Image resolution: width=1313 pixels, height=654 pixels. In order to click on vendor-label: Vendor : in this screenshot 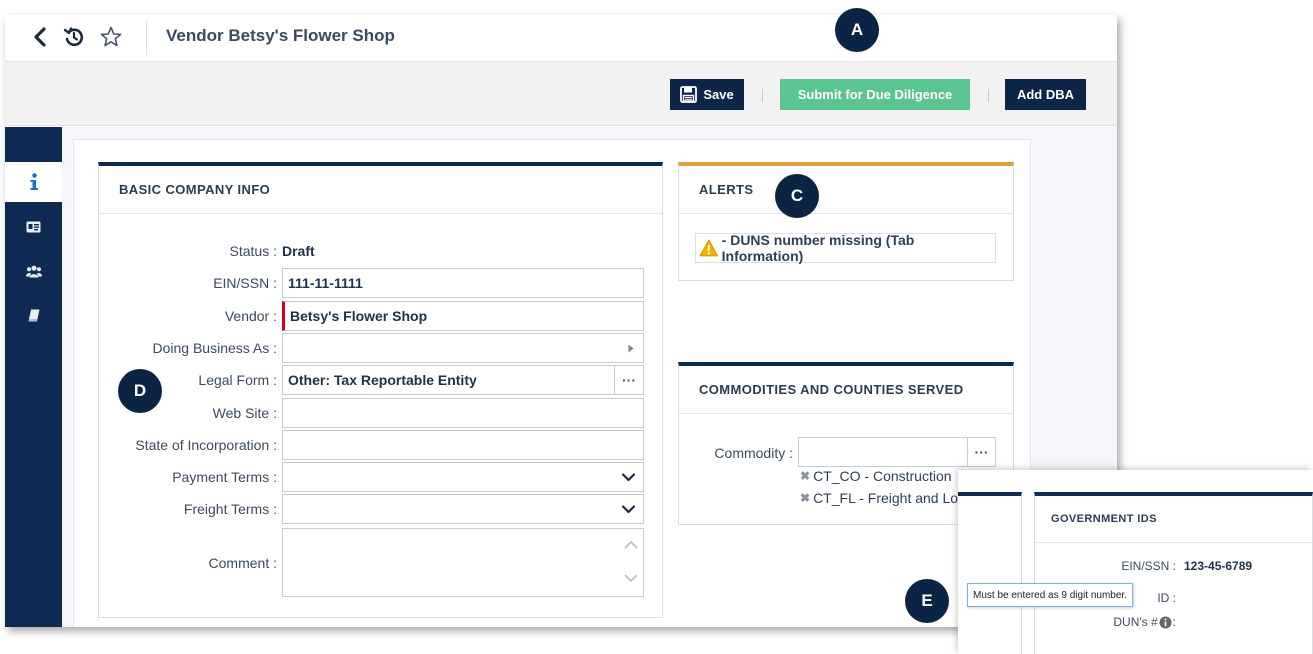, I will do `click(250, 316)`.